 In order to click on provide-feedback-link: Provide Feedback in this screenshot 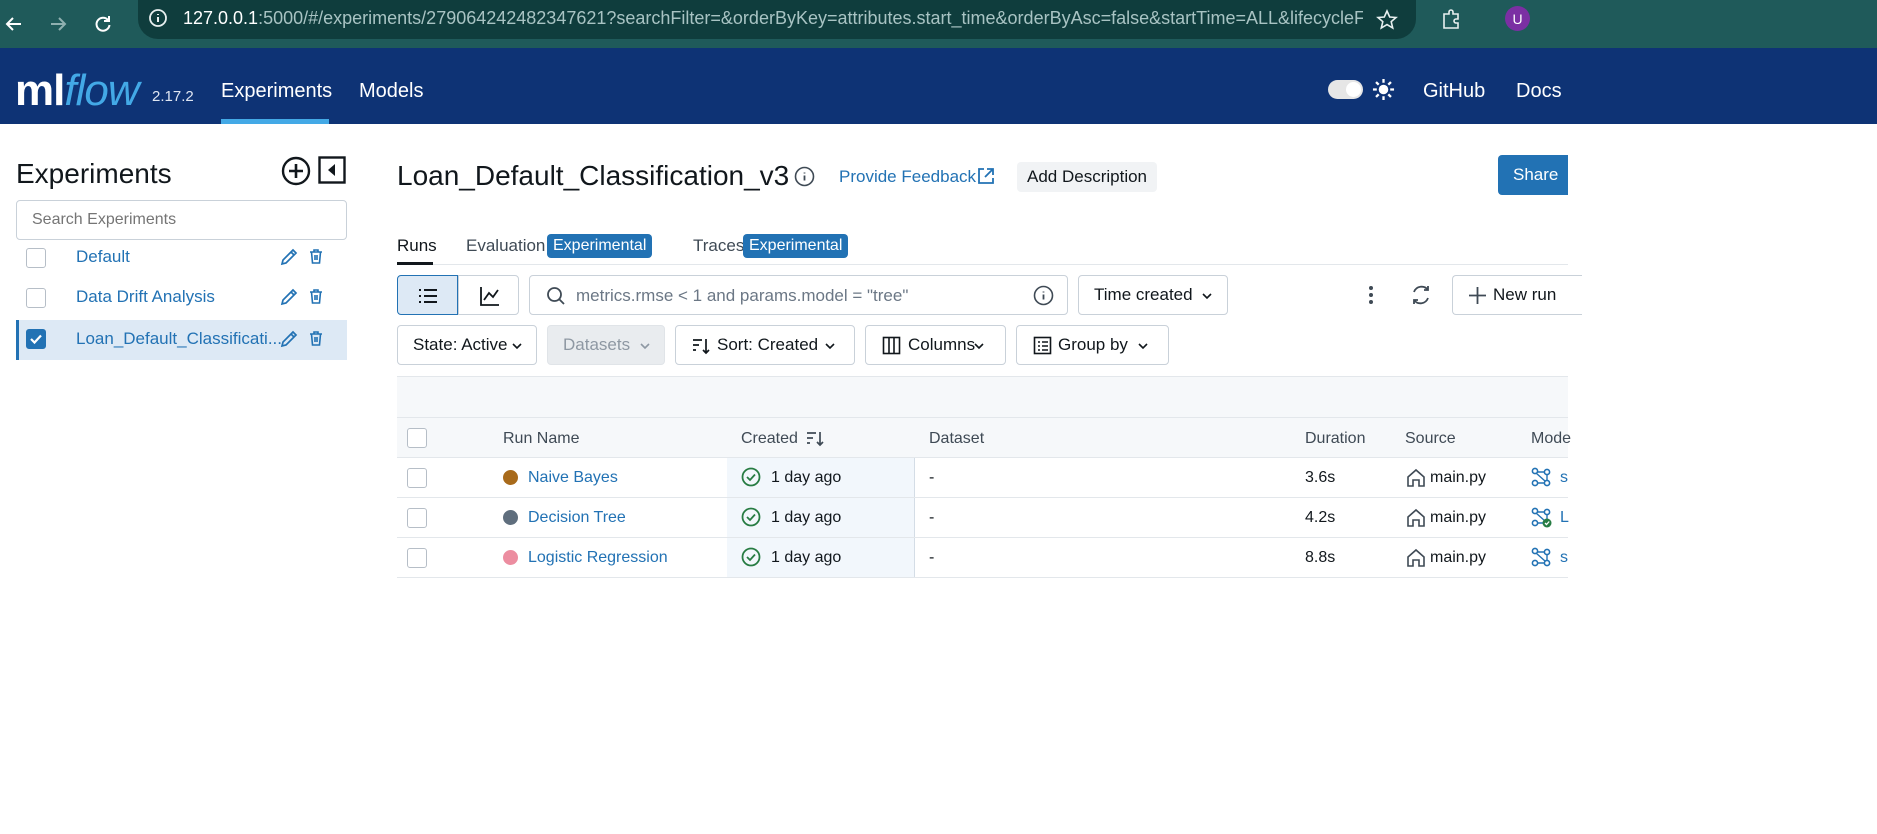, I will do `click(907, 177)`.